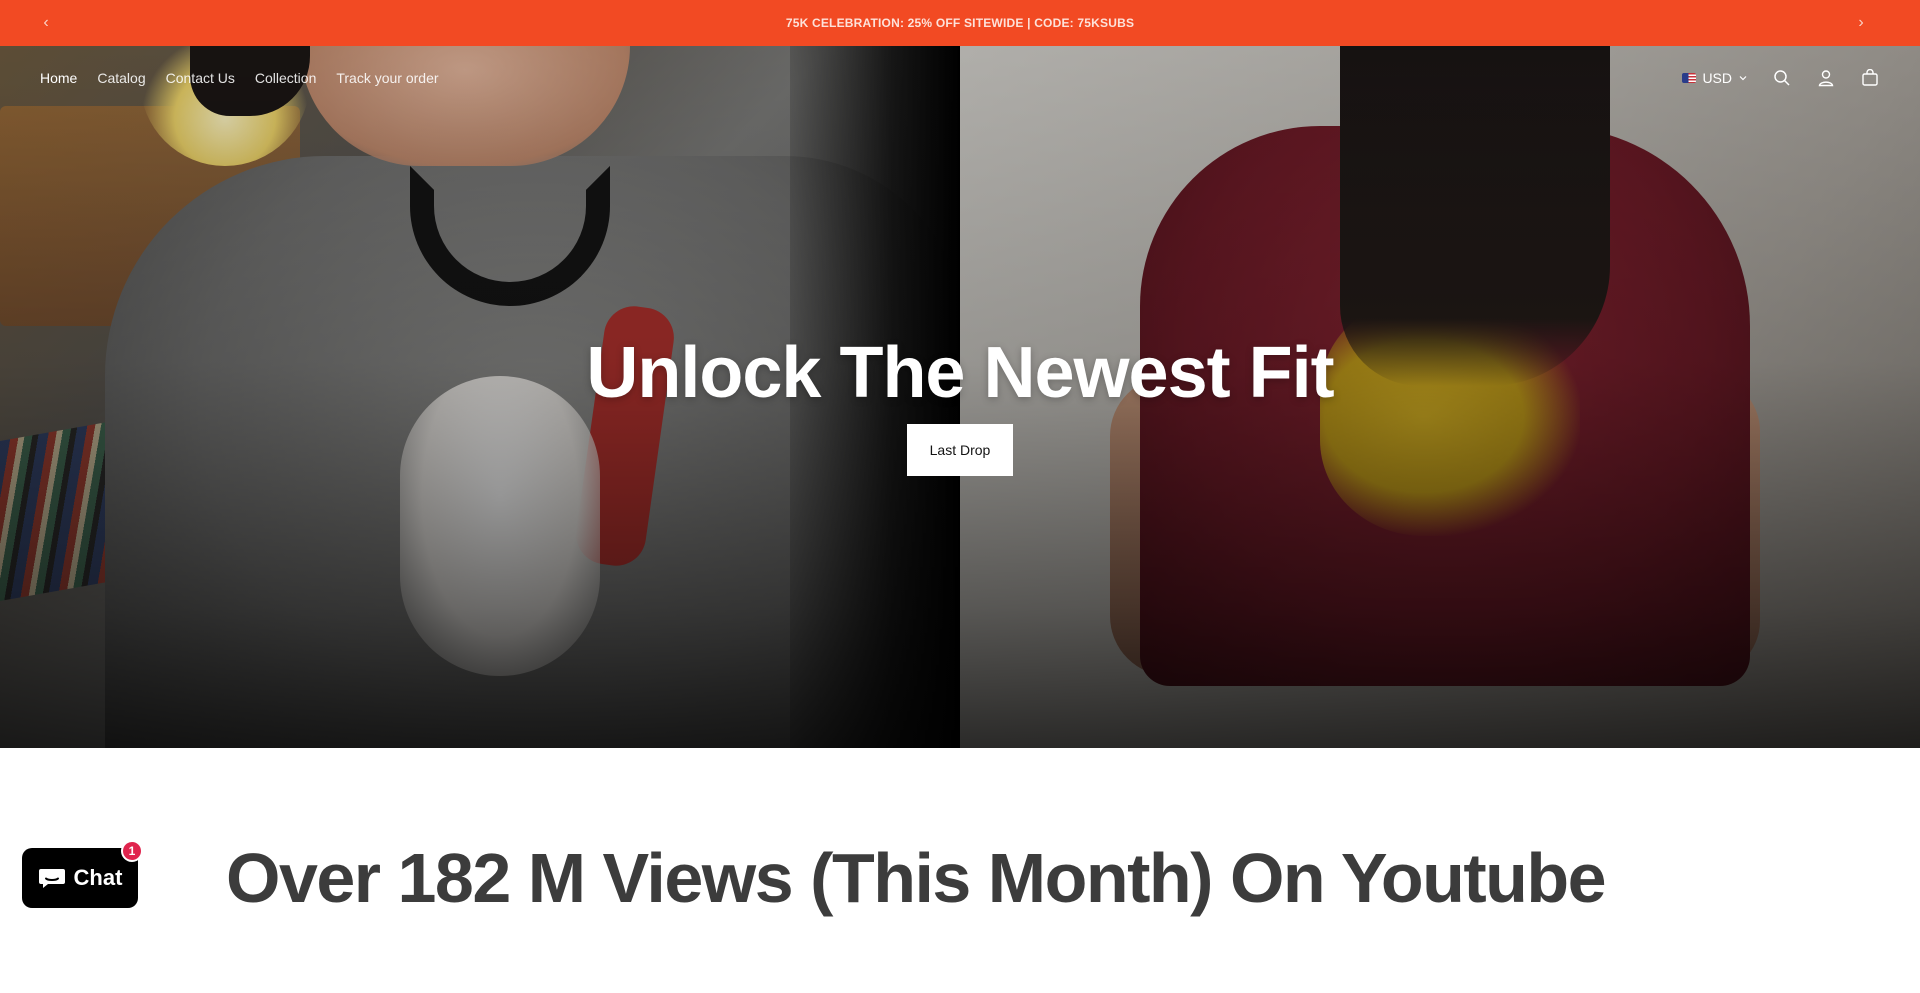 The width and height of the screenshot is (1920, 993). What do you see at coordinates (200, 78) in the screenshot?
I see `nav-item-contact-us: Contact Us` at bounding box center [200, 78].